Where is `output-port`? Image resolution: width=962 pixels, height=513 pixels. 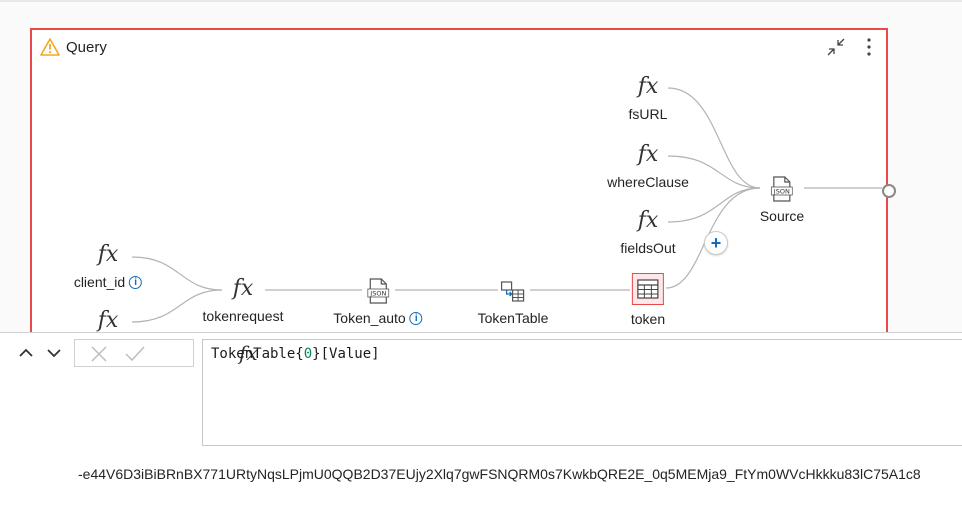 output-port is located at coordinates (889, 191).